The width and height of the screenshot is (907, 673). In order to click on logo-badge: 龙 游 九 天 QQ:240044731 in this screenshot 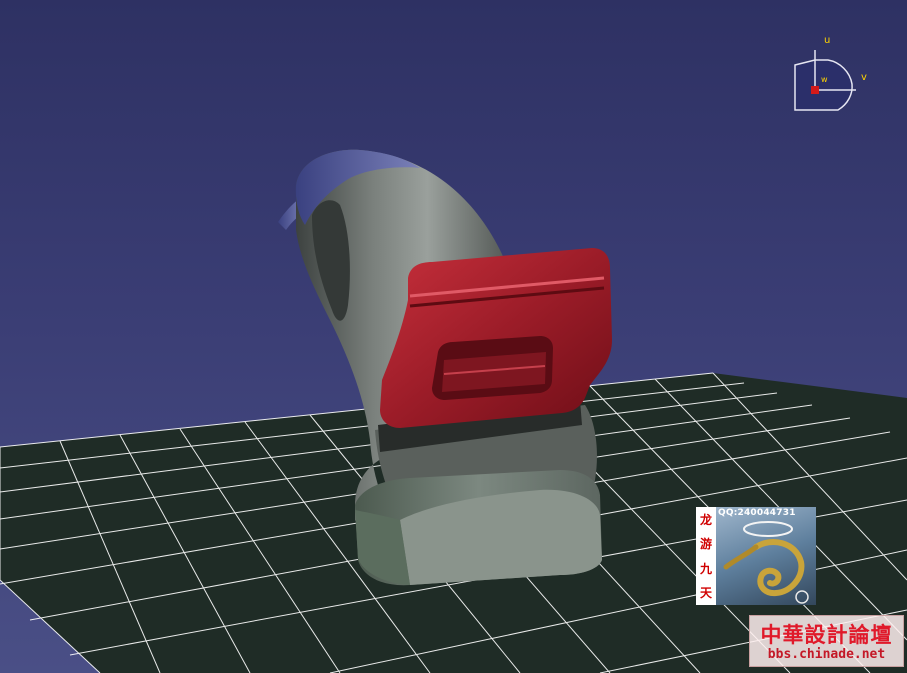, I will do `click(756, 556)`.